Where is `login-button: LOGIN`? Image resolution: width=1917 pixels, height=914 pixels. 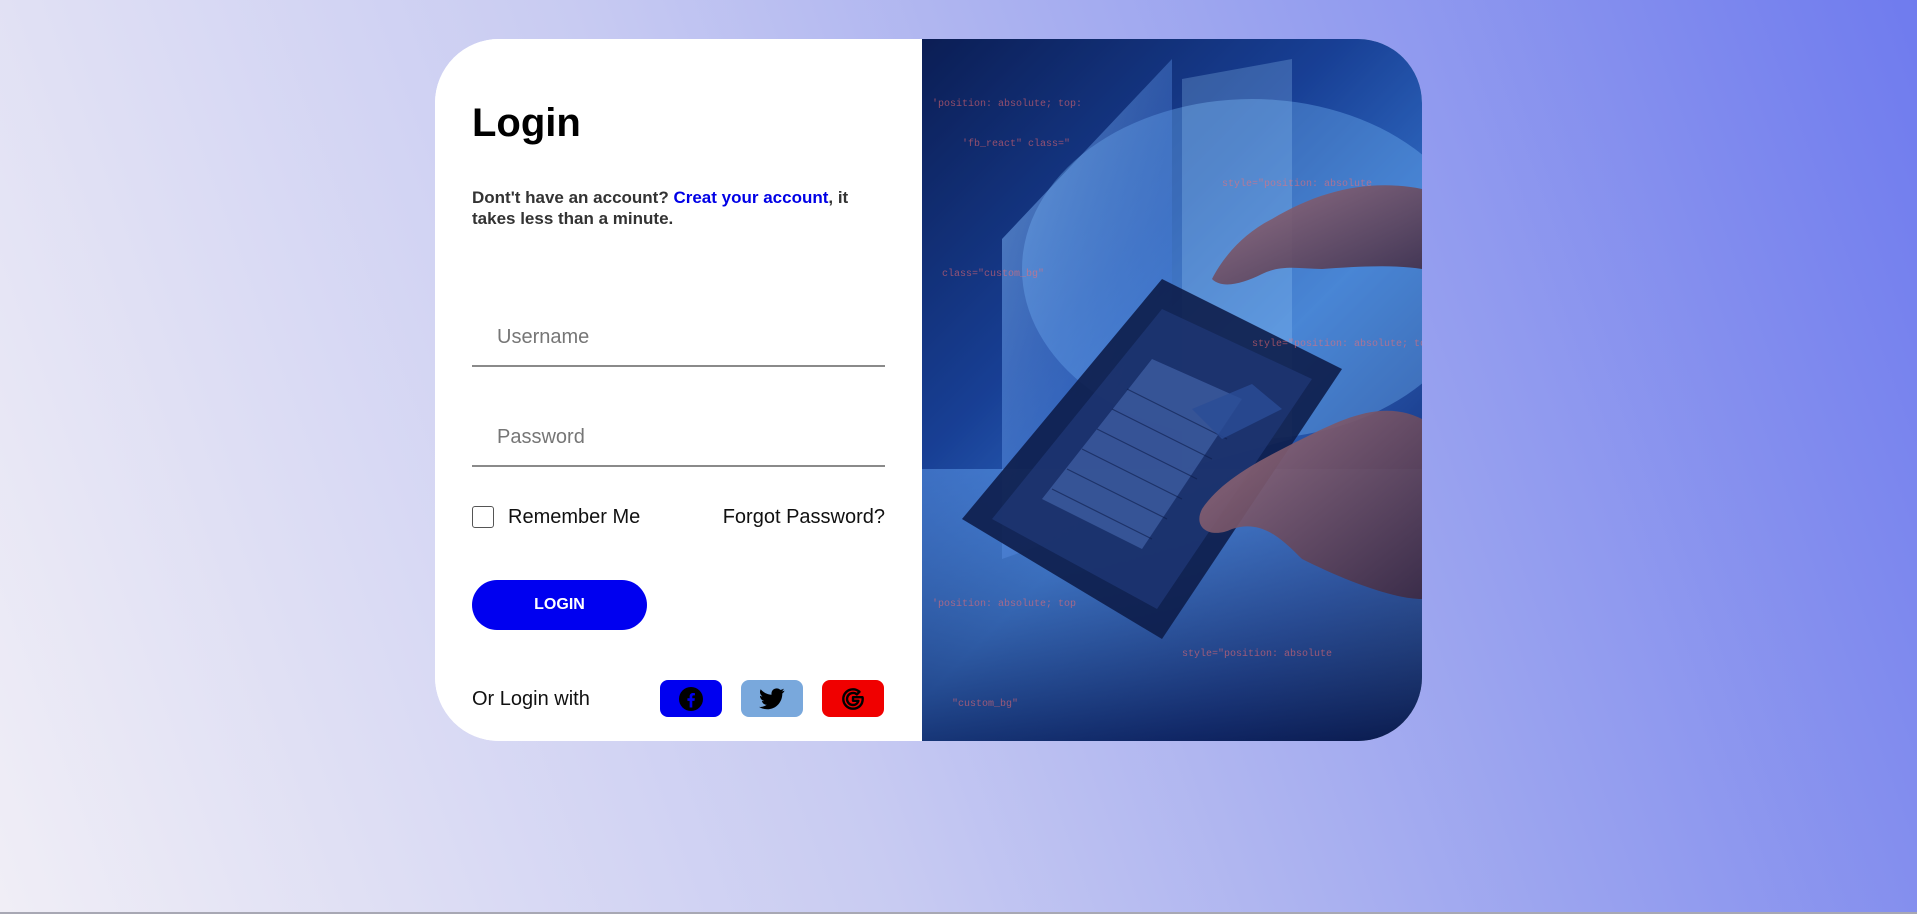 login-button: LOGIN is located at coordinates (559, 605).